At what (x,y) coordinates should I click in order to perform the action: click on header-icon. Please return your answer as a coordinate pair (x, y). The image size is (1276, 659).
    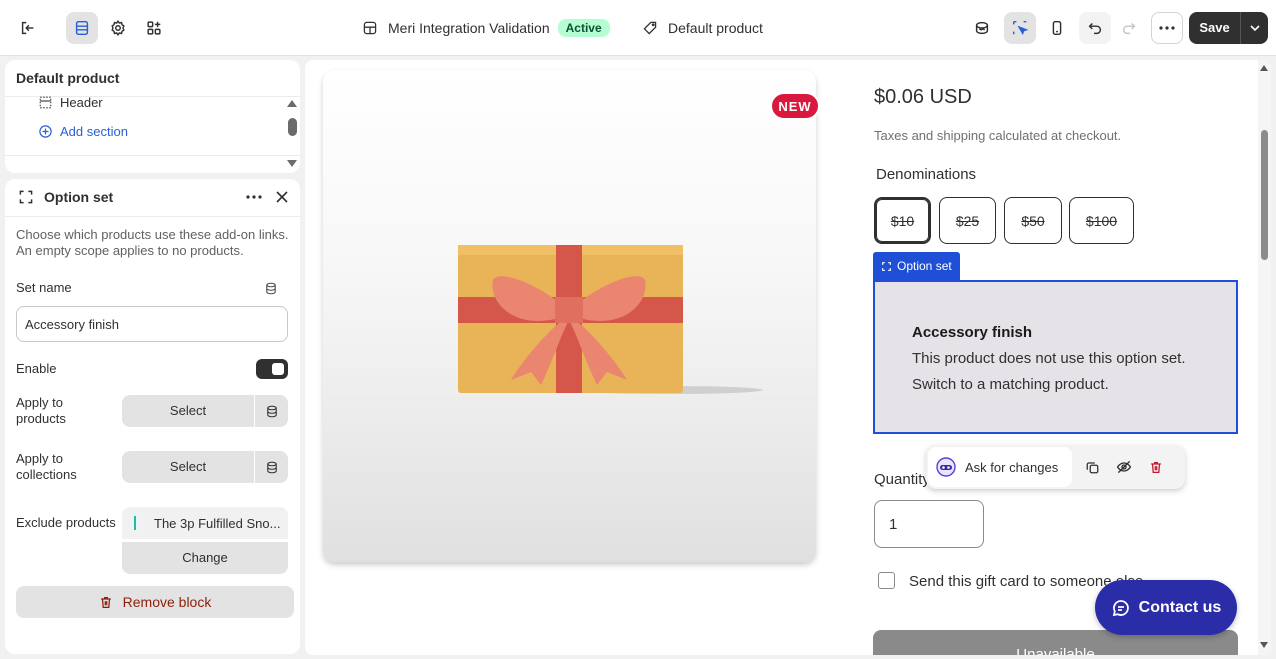
    Looking at the image, I should click on (45, 102).